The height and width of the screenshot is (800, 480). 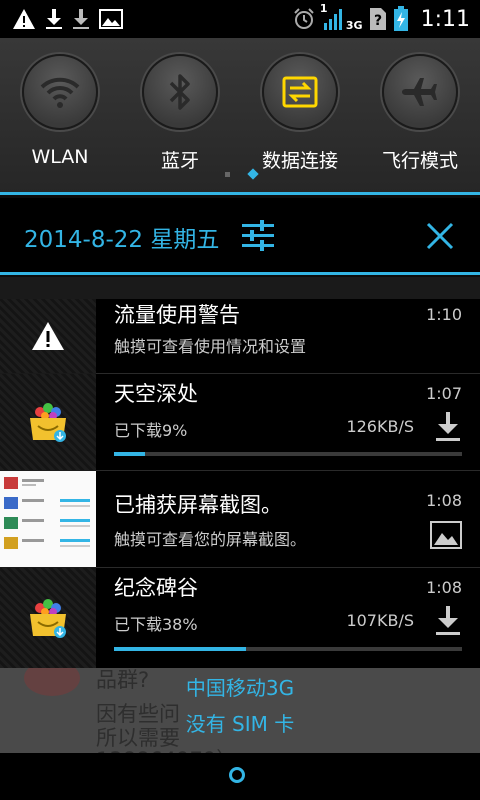 What do you see at coordinates (240, 710) in the screenshot?
I see `background-app-content: 品群? 因有些问 所以需要 138864979） 中国移动3G 没有 SIM 卡` at bounding box center [240, 710].